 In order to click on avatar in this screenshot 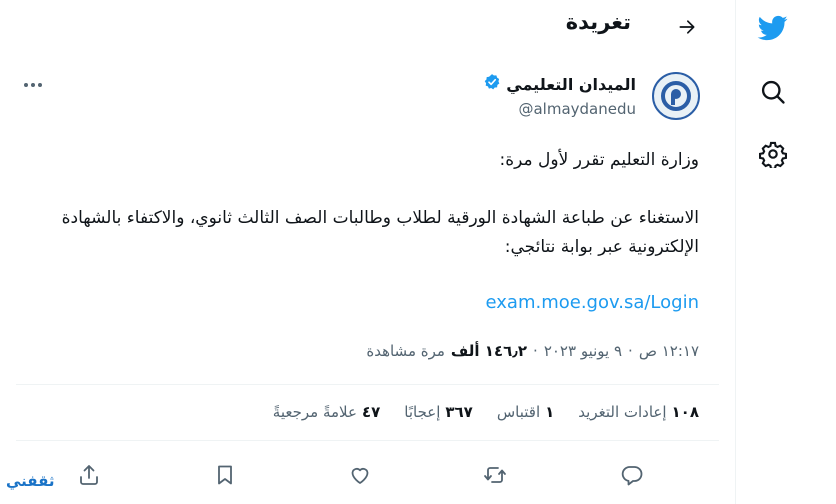, I will do `click(676, 96)`.